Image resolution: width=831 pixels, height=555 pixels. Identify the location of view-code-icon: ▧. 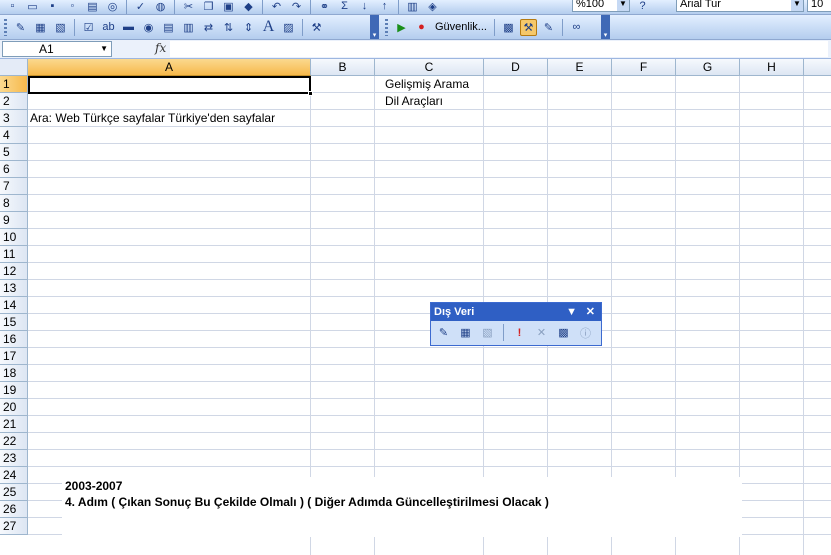
(60, 27).